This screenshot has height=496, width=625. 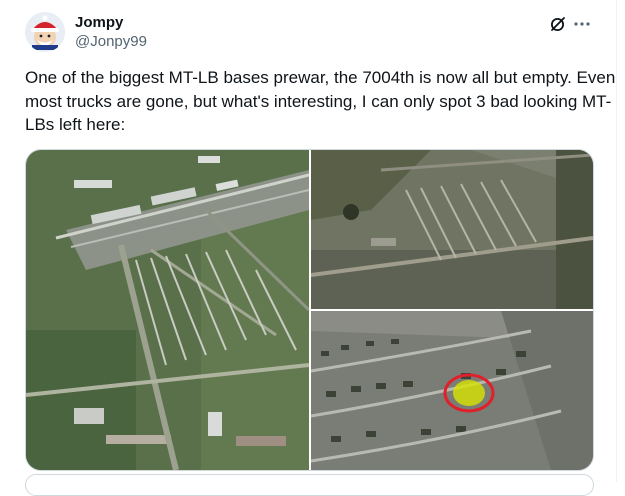 I want to click on satellite-photo-closeup, so click(x=452, y=390).